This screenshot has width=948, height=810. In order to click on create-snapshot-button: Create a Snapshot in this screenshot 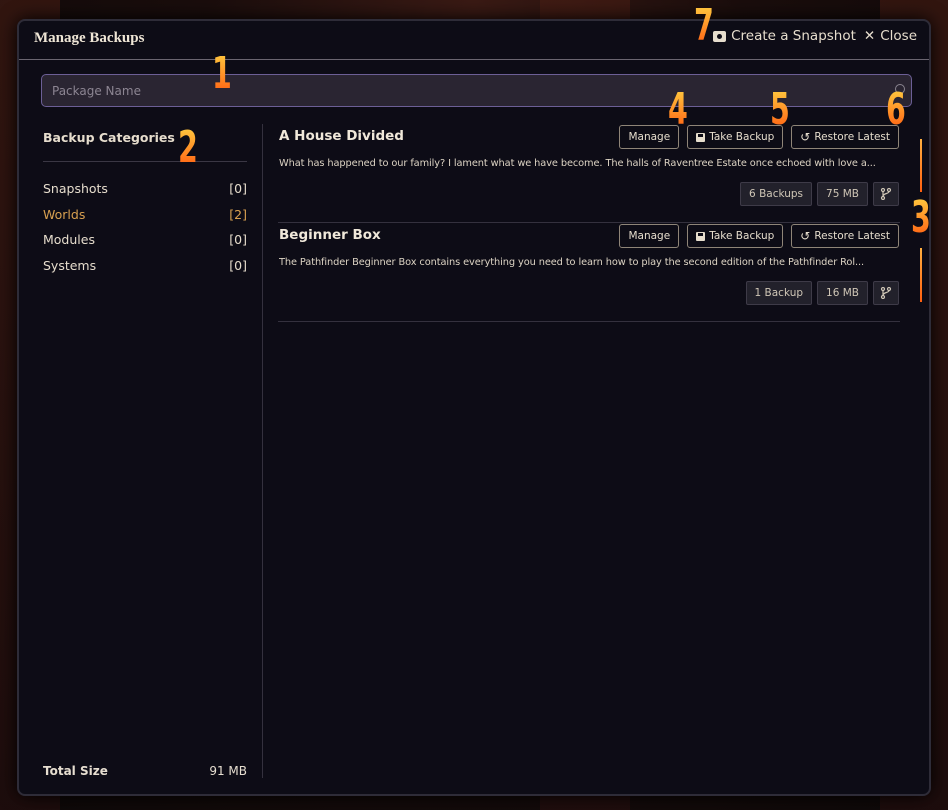, I will do `click(784, 36)`.